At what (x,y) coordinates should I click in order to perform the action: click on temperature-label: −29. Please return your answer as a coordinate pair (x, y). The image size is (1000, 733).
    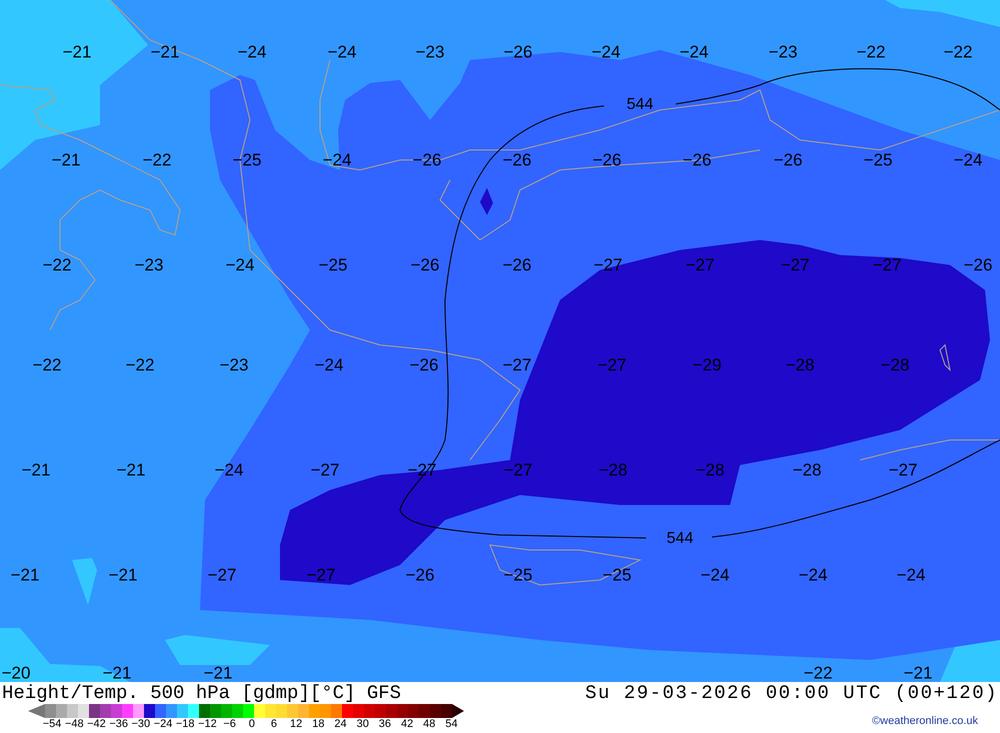
    Looking at the image, I should click on (707, 365).